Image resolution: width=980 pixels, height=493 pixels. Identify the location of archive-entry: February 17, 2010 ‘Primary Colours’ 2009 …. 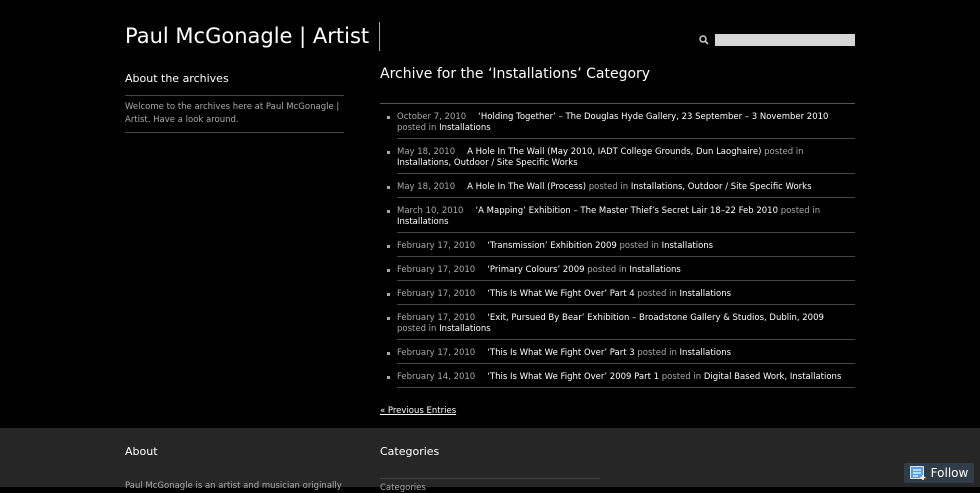
(621, 269).